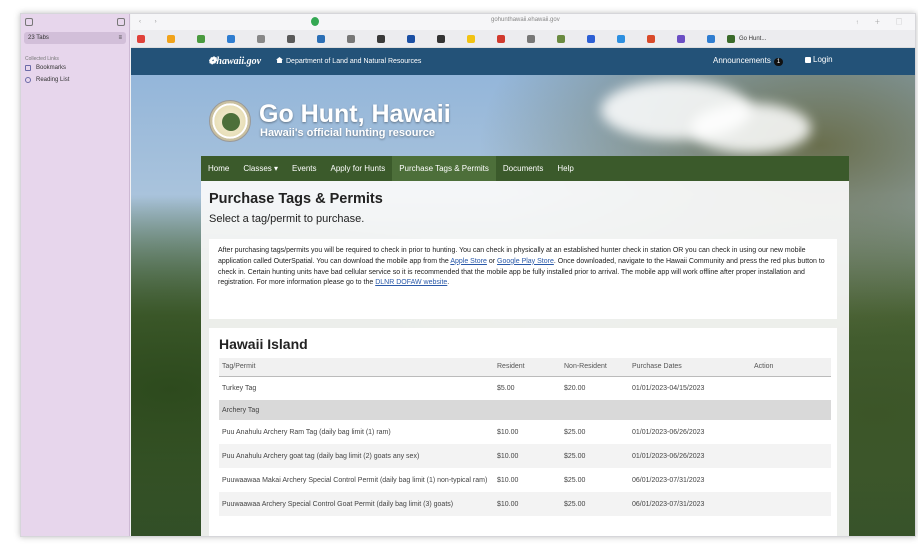 This screenshot has width=918, height=549. I want to click on background-cloud, so click(751, 128).